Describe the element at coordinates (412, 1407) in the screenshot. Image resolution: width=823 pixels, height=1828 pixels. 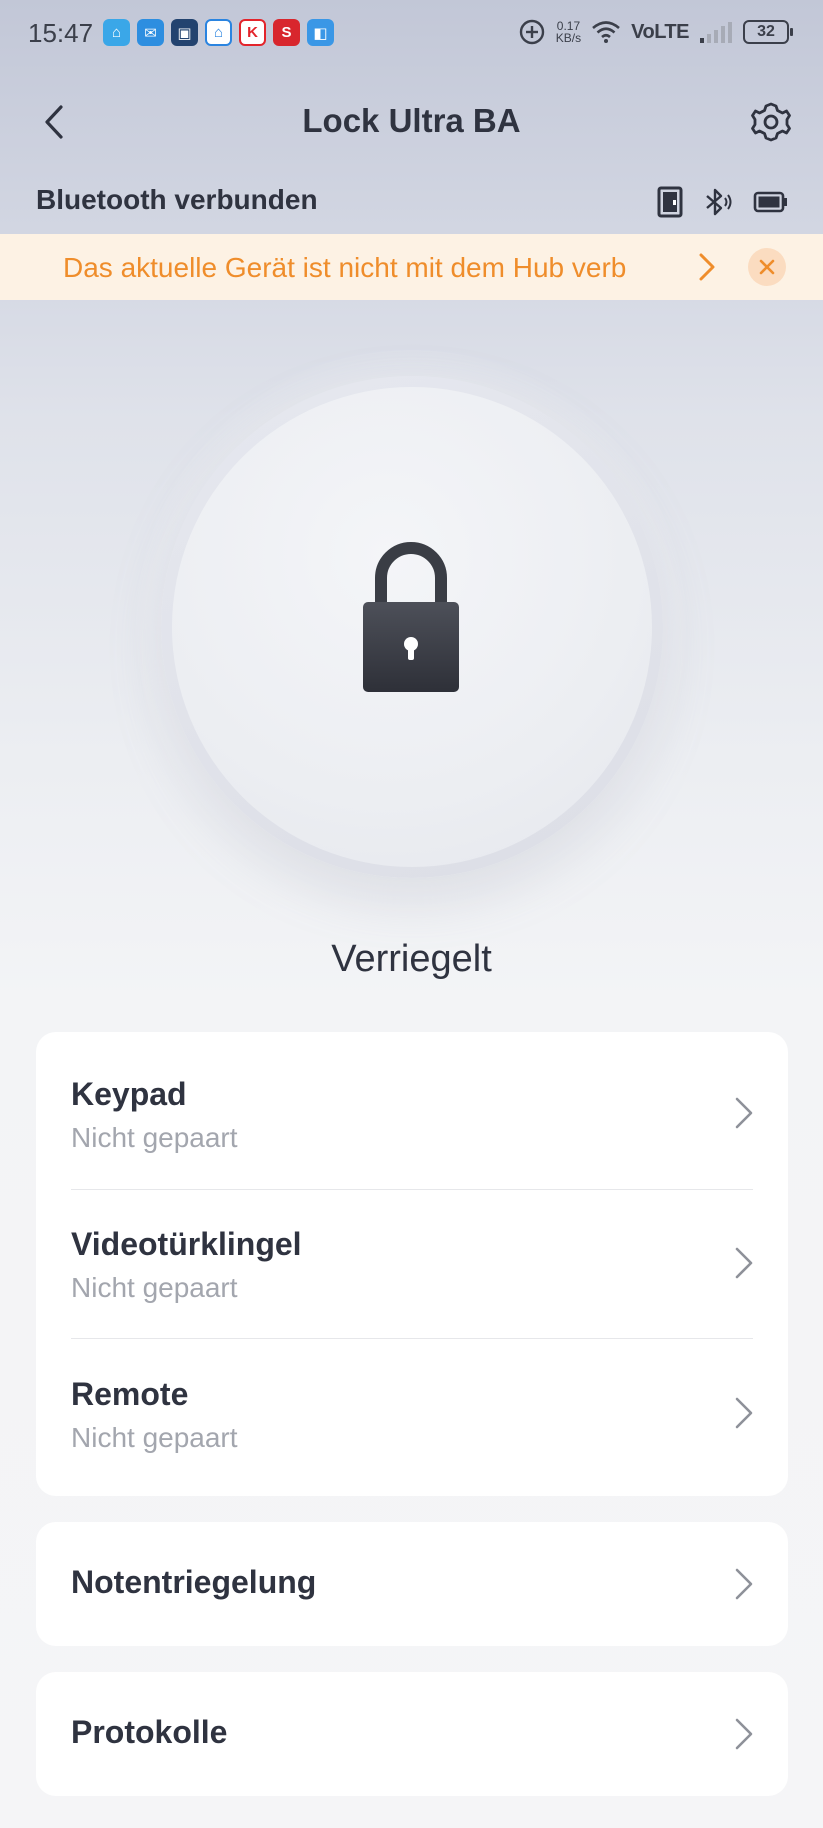
I see `list-item-remote: Remote Nicht gepaart` at that location.